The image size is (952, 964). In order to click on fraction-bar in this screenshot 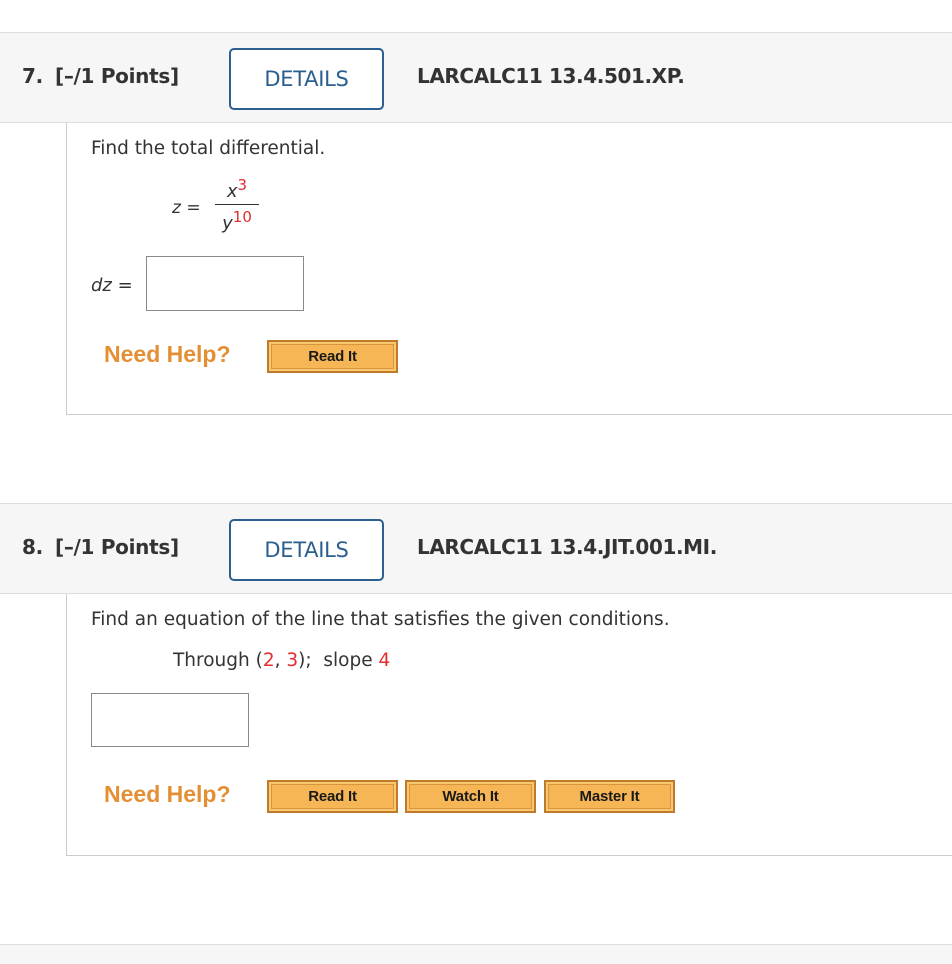, I will do `click(237, 204)`.